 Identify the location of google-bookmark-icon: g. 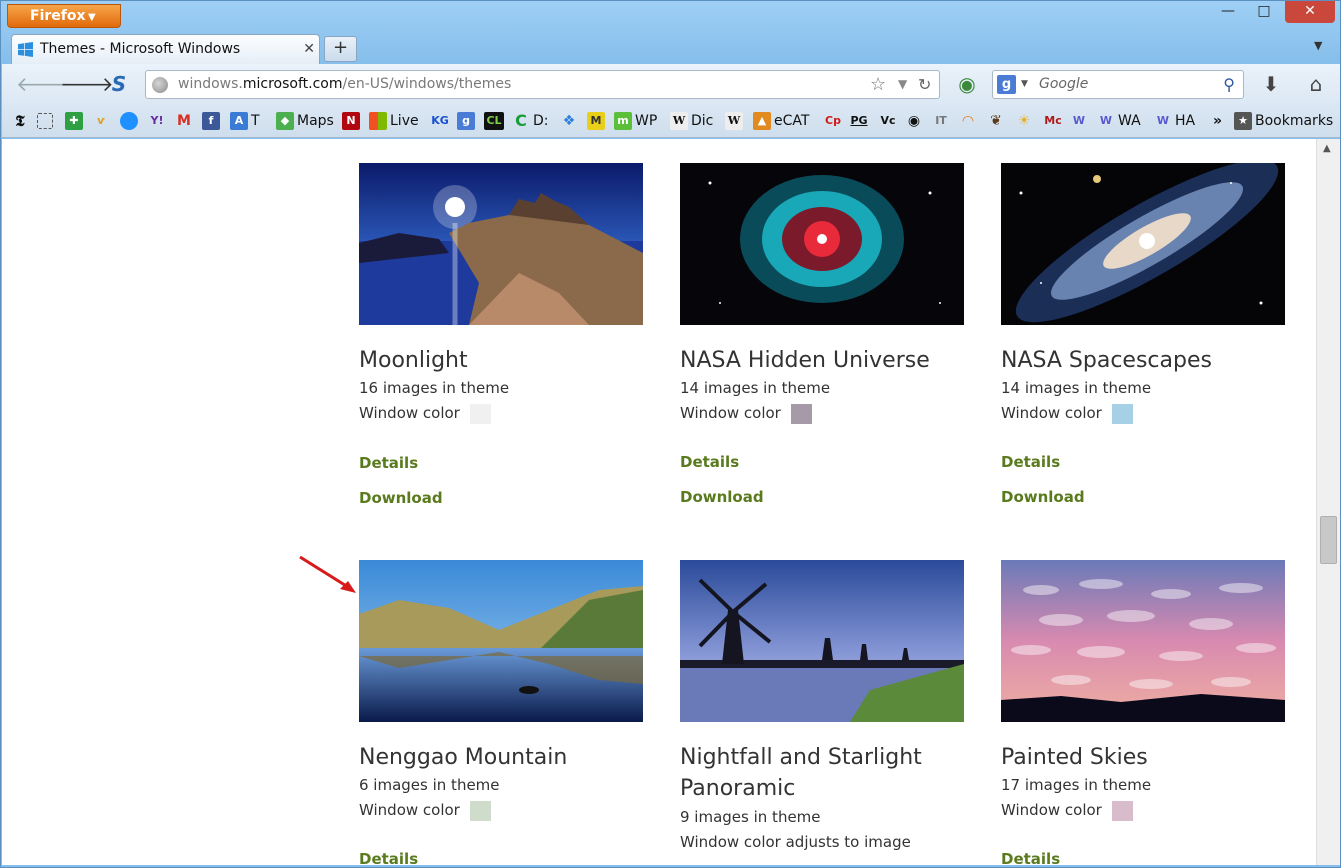
(467, 121).